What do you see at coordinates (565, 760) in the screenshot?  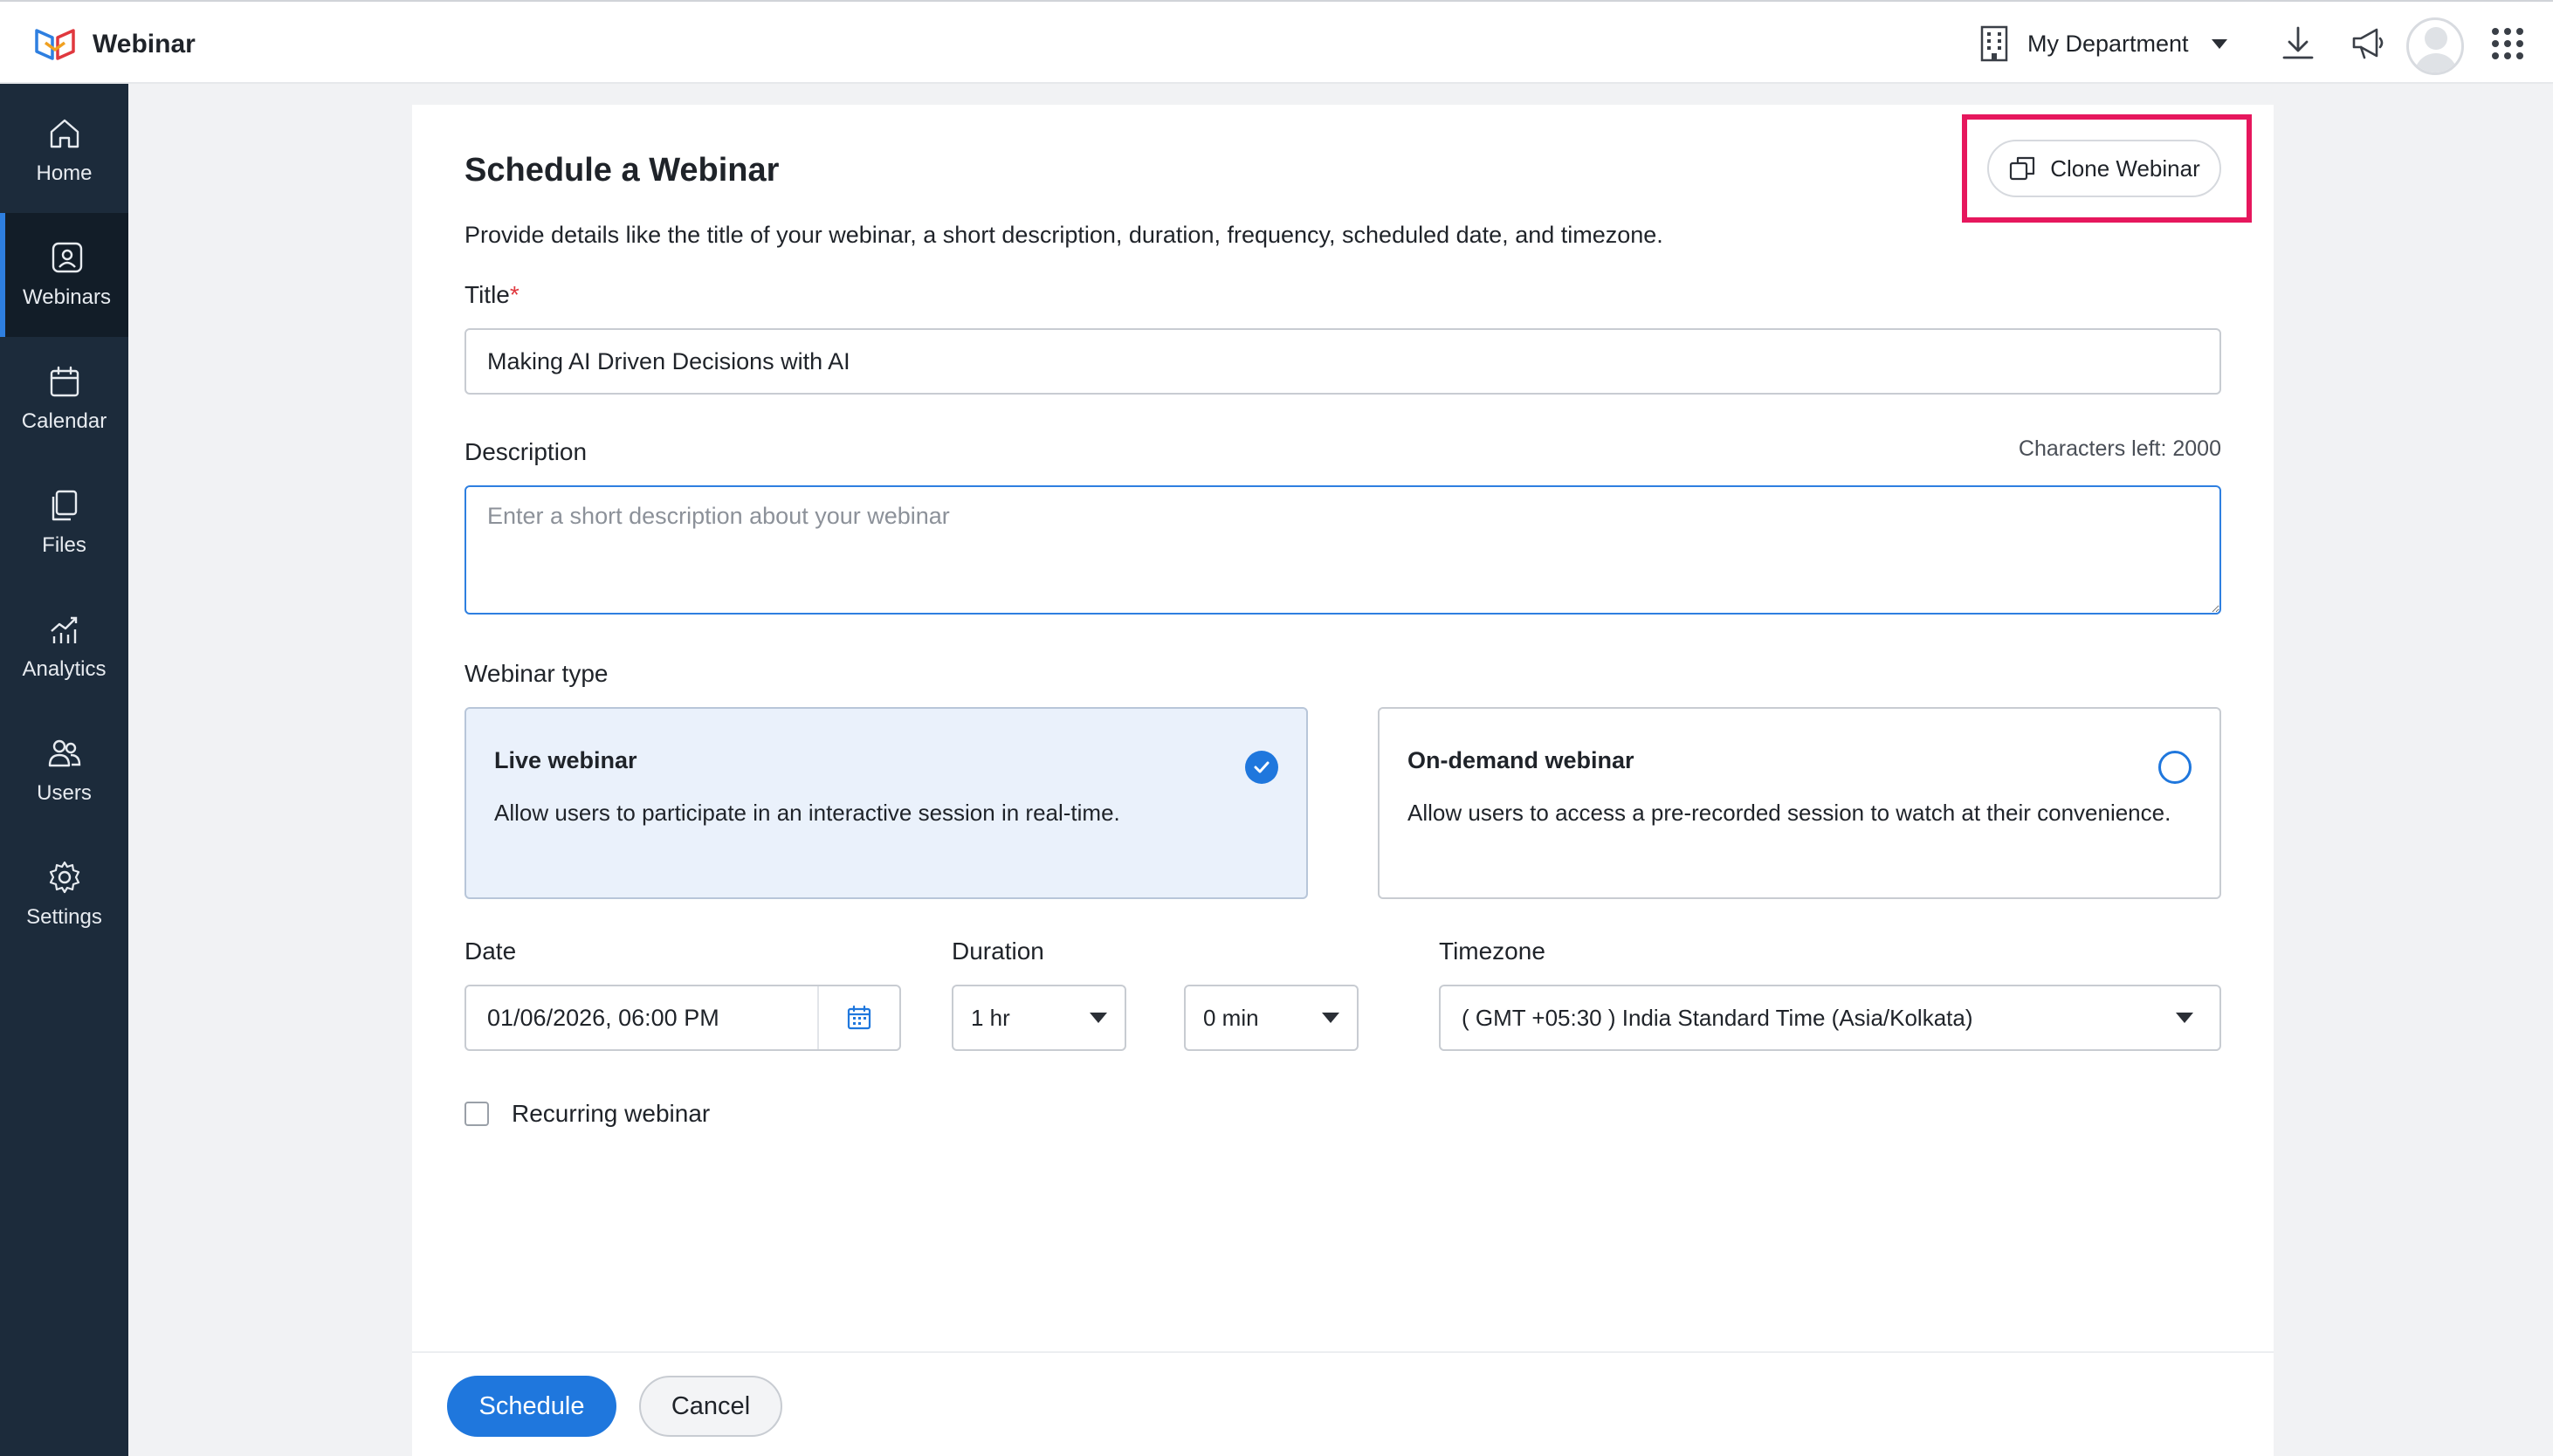 I see `option-title: Live webinar` at bounding box center [565, 760].